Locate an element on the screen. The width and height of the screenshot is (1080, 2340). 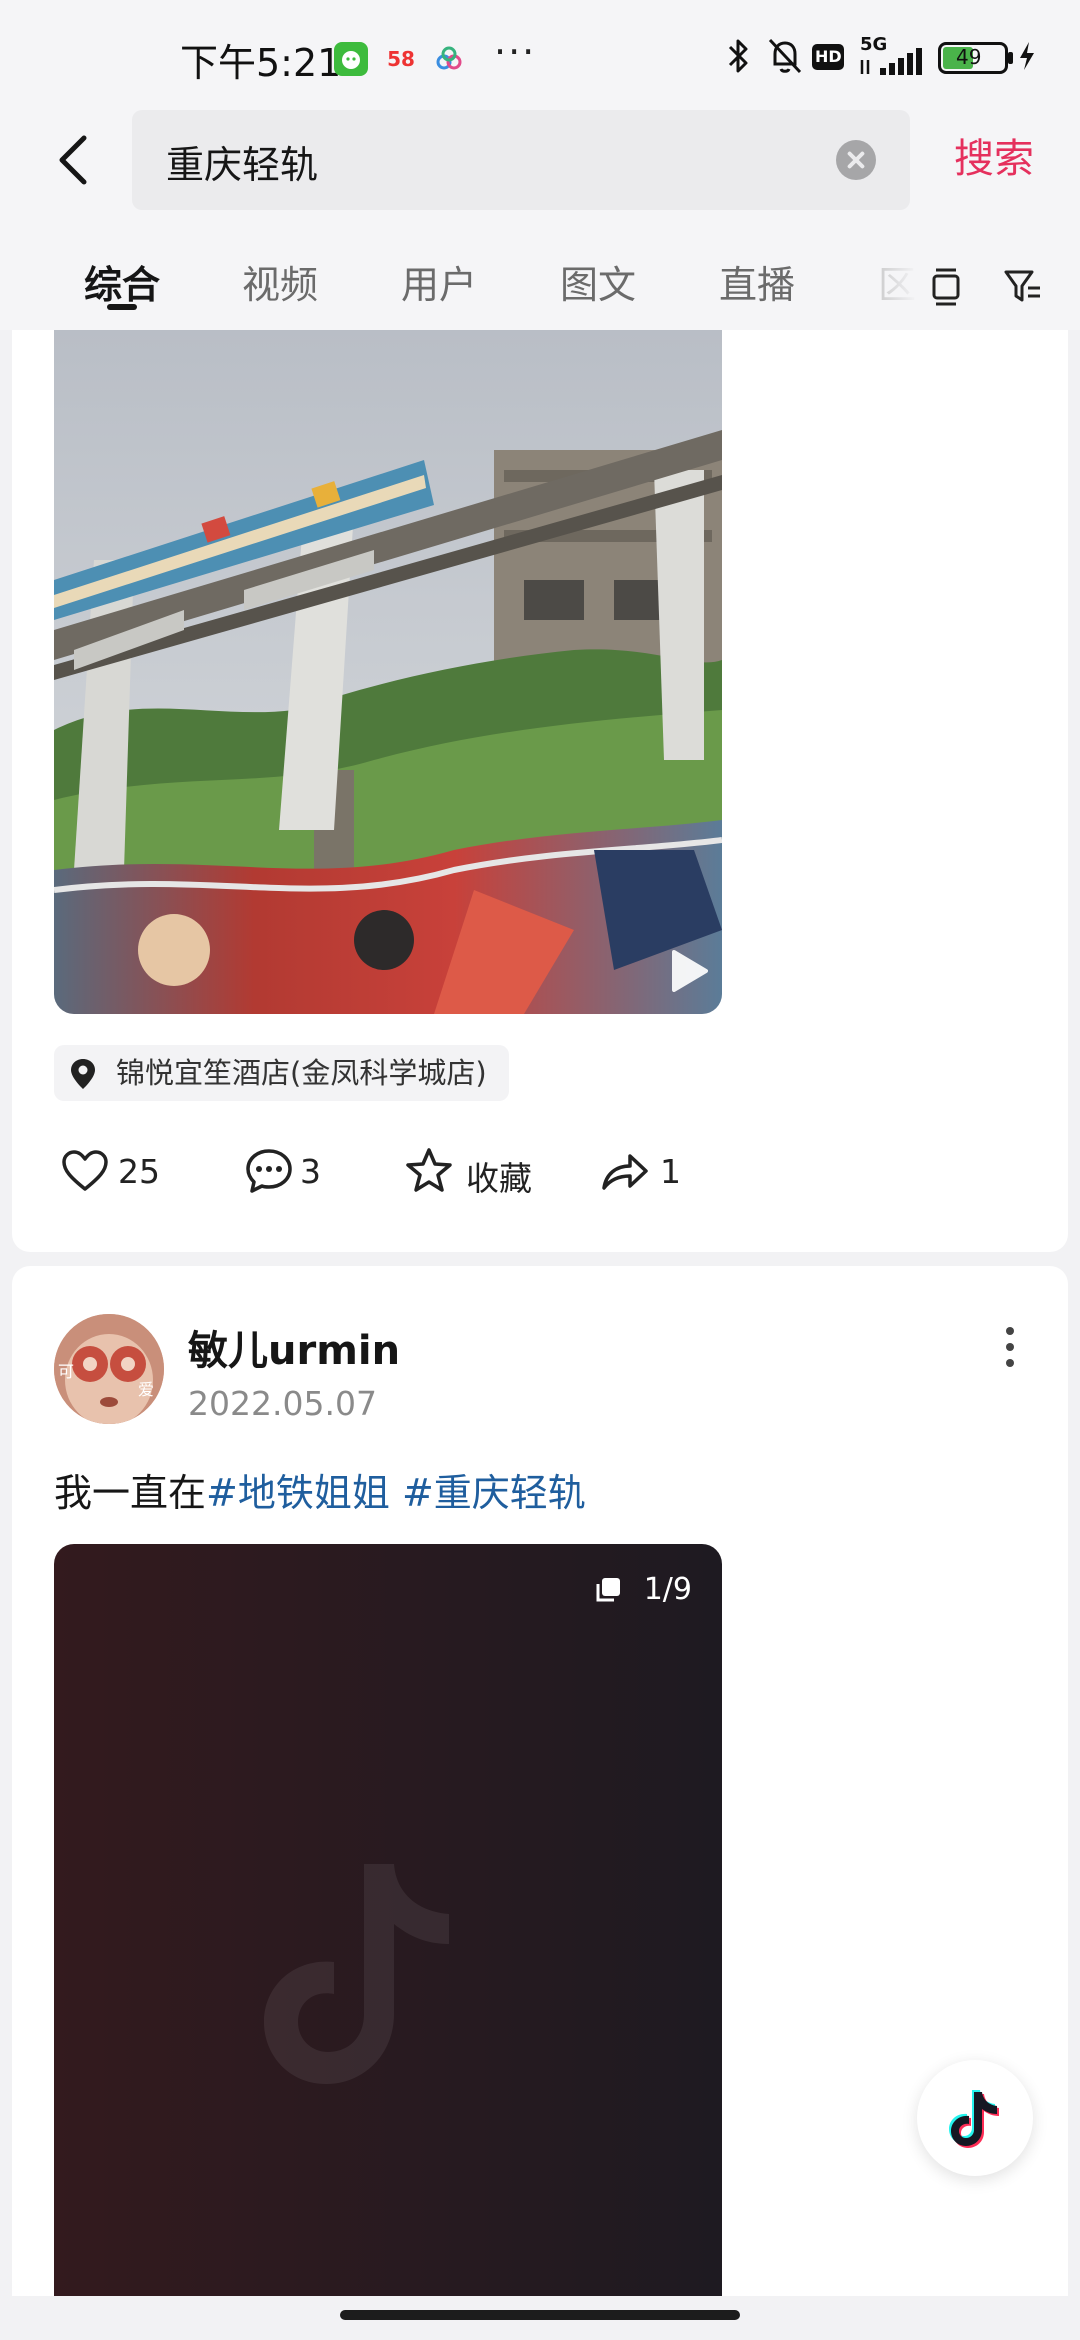
share-button: 1 is located at coordinates (655, 1171).